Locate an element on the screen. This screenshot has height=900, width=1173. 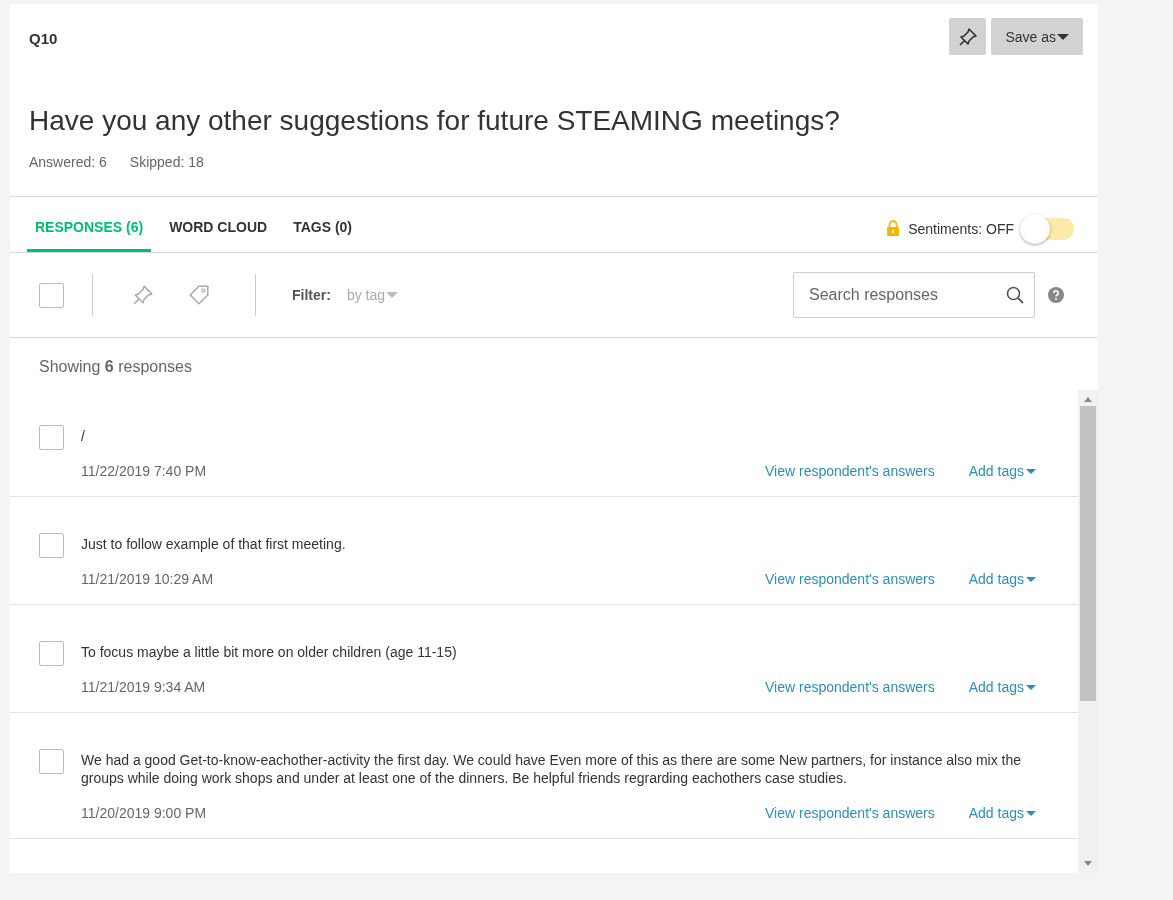
response-date: 11/21/2019 10:29 AM is located at coordinates (148, 579).